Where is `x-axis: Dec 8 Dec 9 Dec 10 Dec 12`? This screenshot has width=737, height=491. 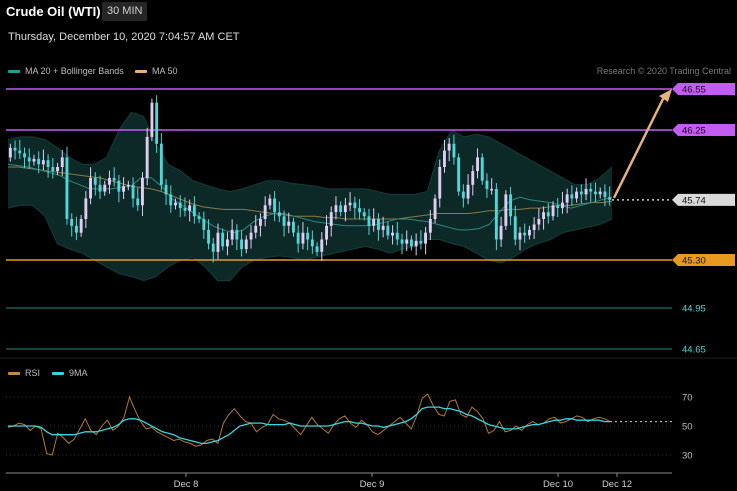
x-axis: Dec 8 Dec 9 Dec 10 Dec 12 is located at coordinates (339, 481).